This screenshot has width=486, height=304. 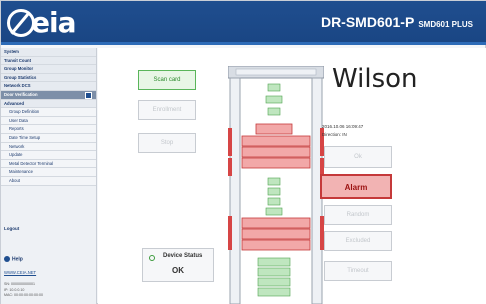 I want to click on collapse-icon, so click(x=88, y=95).